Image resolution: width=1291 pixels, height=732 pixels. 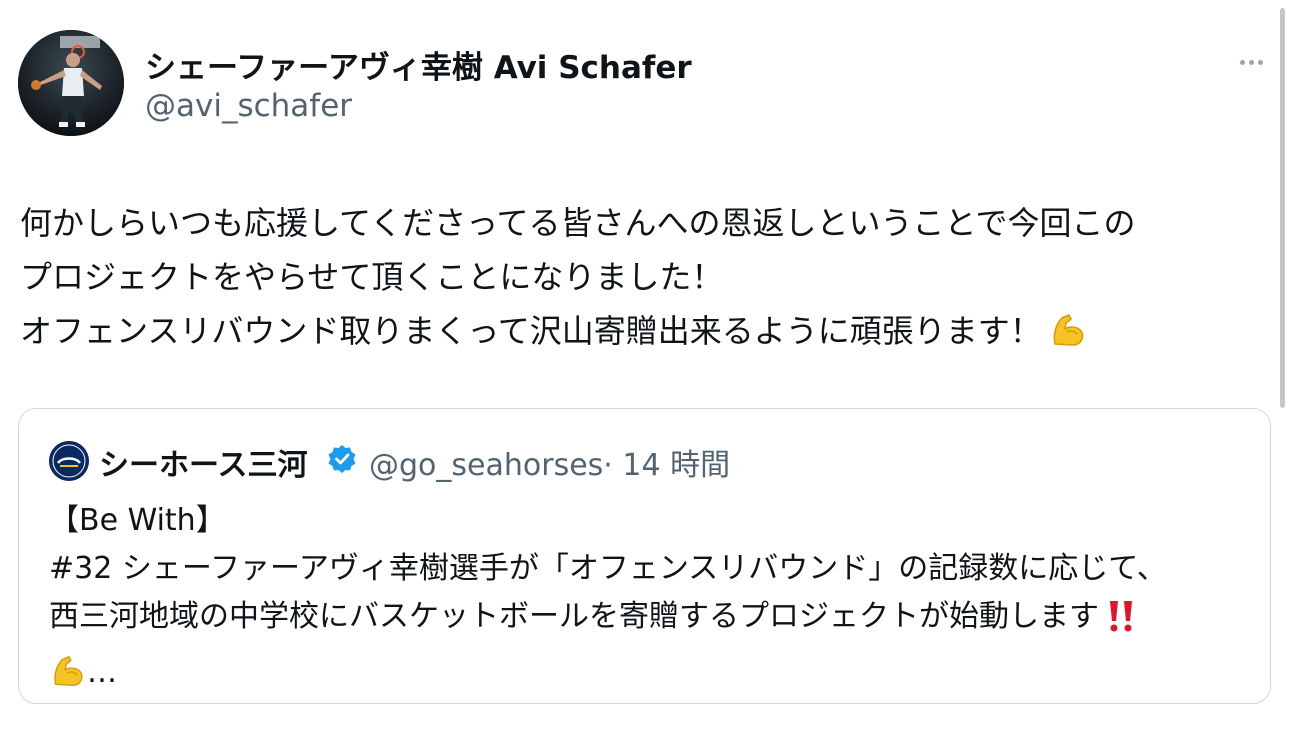 I want to click on quote-line: 西三河地域の中学校にバスケットボールを寄贈するプロジェクトが始動します, so click(x=649, y=621).